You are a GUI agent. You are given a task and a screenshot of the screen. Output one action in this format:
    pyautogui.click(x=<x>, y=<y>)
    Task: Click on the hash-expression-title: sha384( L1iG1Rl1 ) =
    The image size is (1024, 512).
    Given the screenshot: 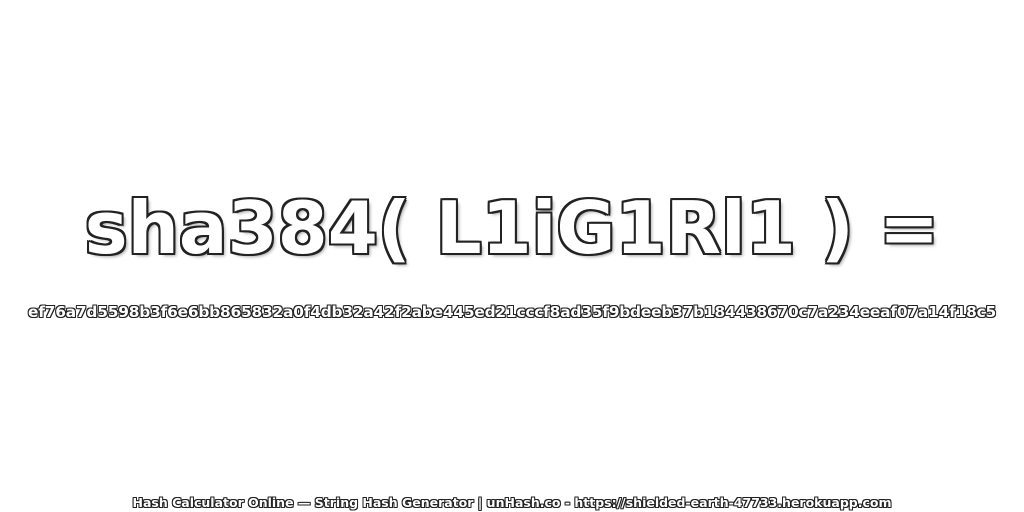 What is the action you would take?
    pyautogui.click(x=512, y=228)
    